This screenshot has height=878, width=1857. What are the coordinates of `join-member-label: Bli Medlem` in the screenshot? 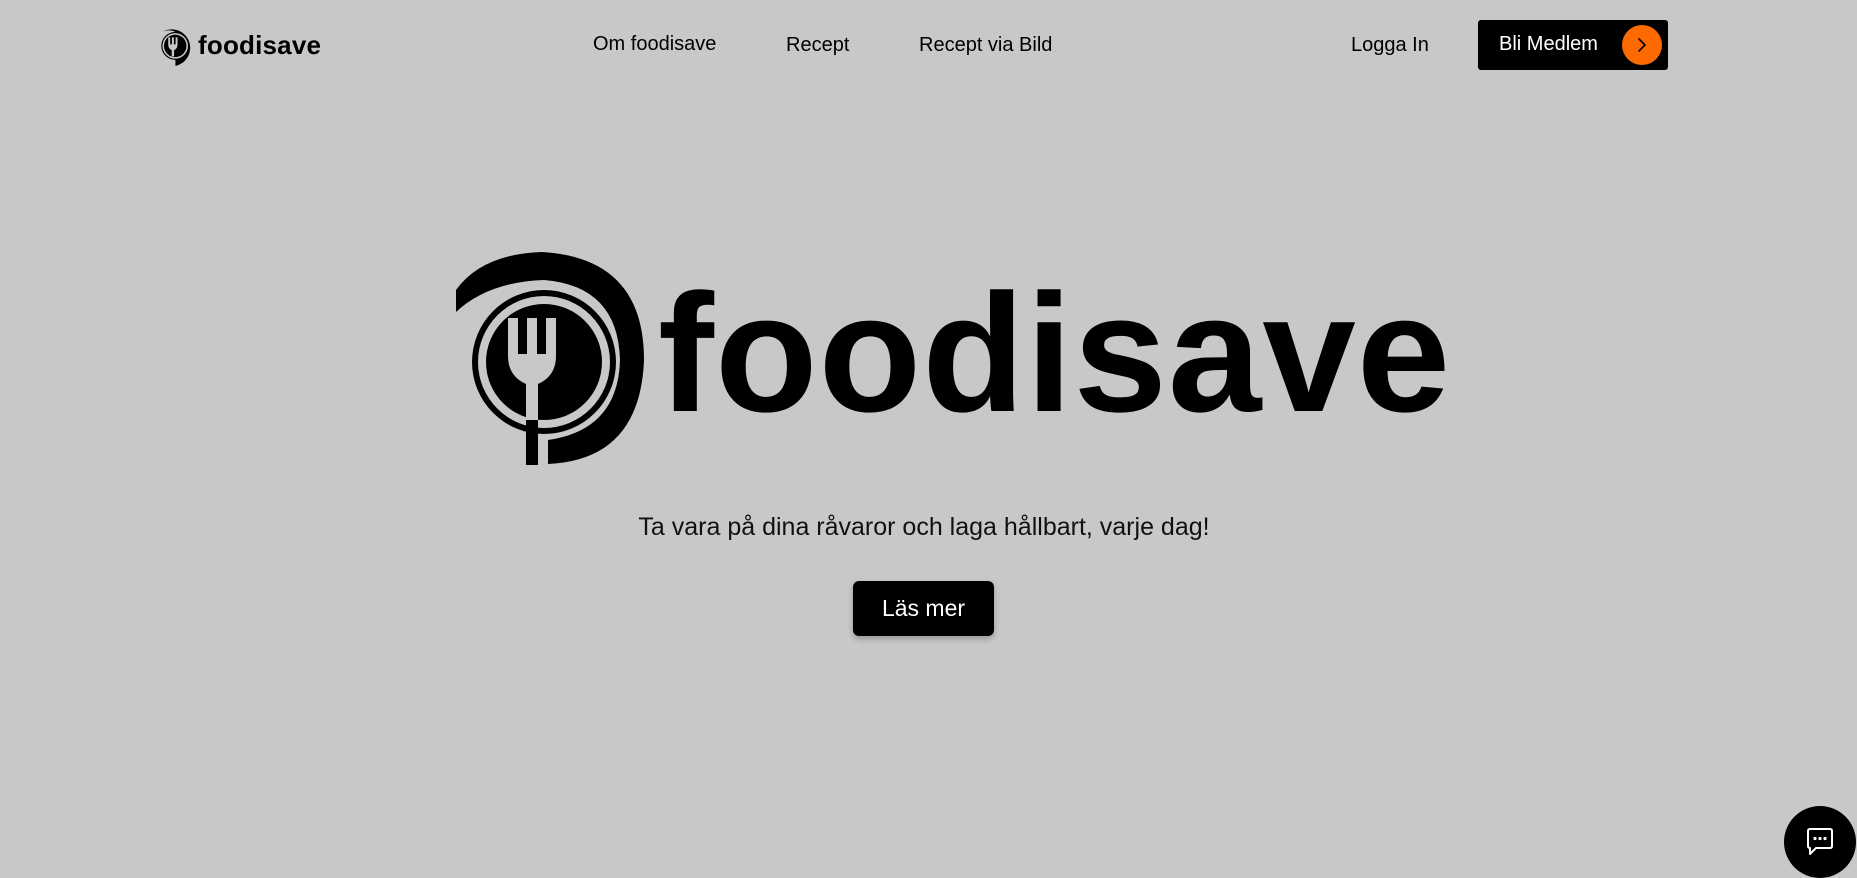 It's located at (1548, 44).